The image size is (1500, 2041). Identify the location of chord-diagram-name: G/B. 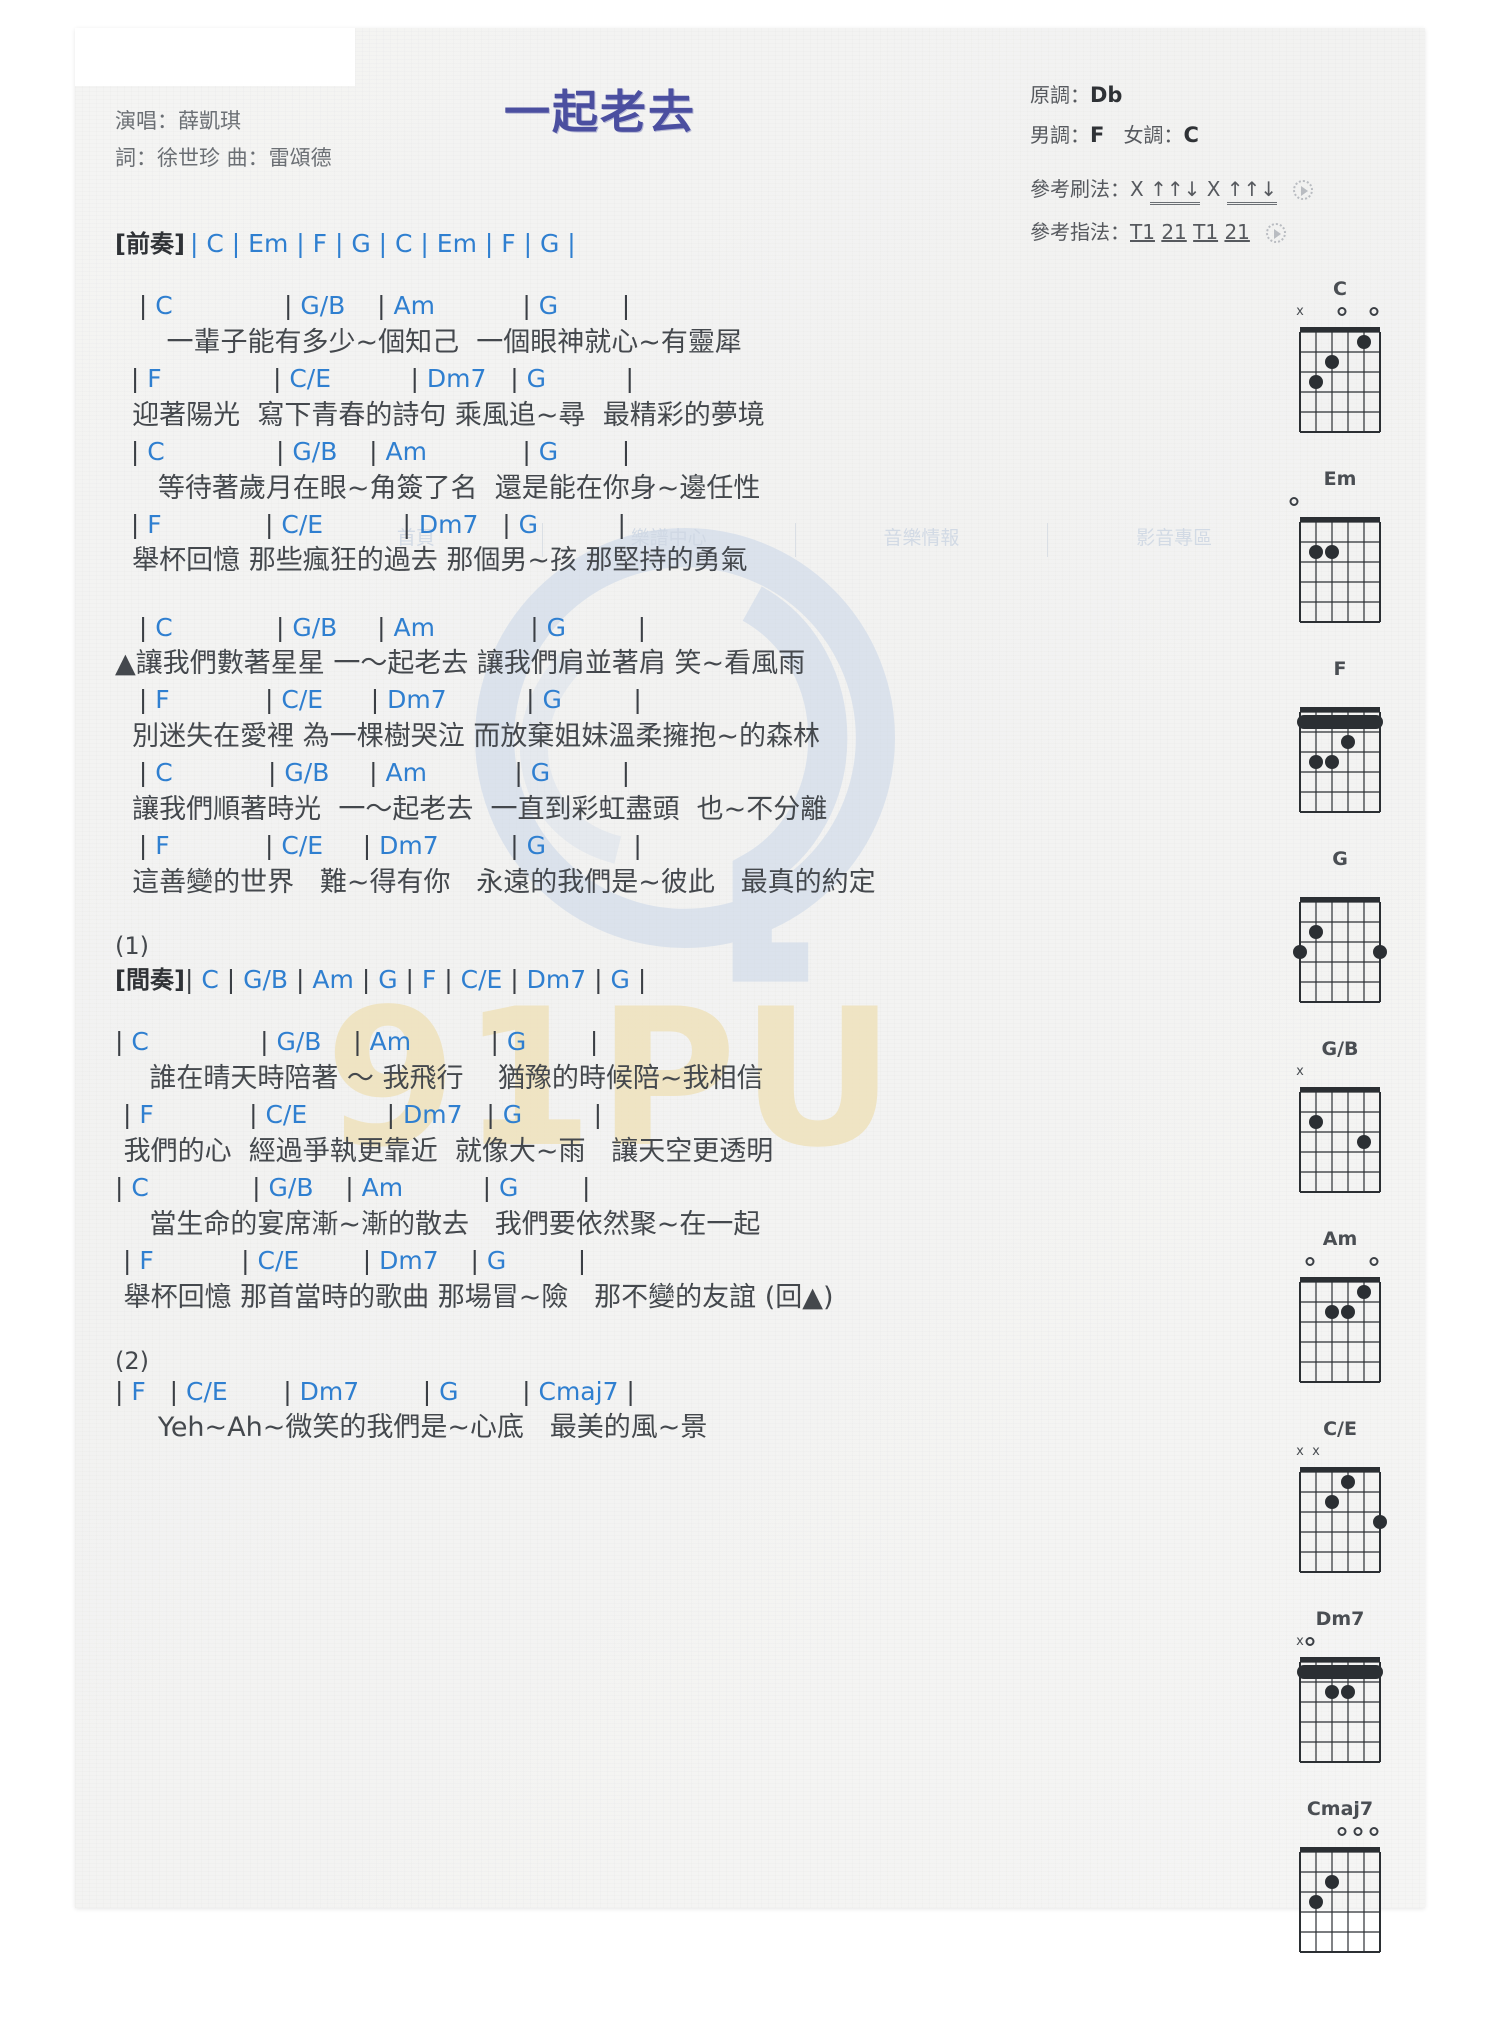
(1340, 1049).